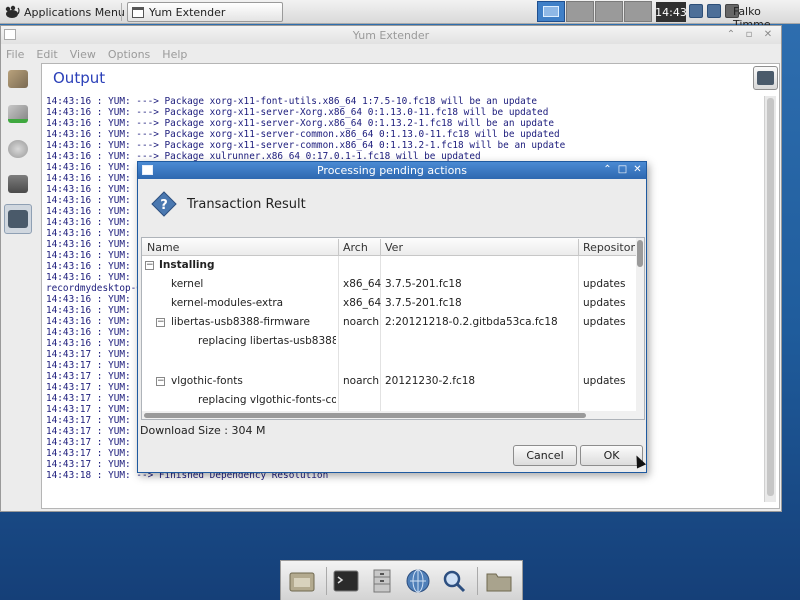  What do you see at coordinates (240, 322) in the screenshot?
I see `row-name: libertas-usb8388-firmware` at bounding box center [240, 322].